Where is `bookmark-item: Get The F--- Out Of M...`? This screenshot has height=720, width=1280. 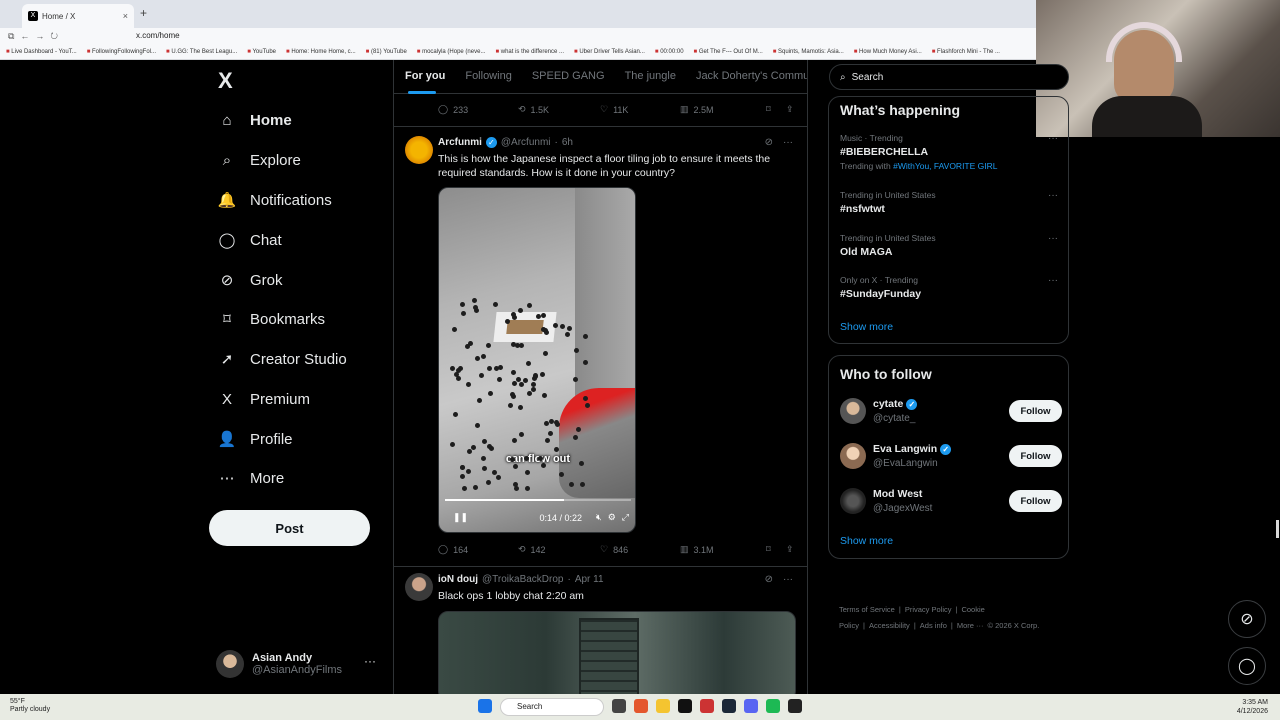
bookmark-item: Get The F--- Out Of M... is located at coordinates (728, 52).